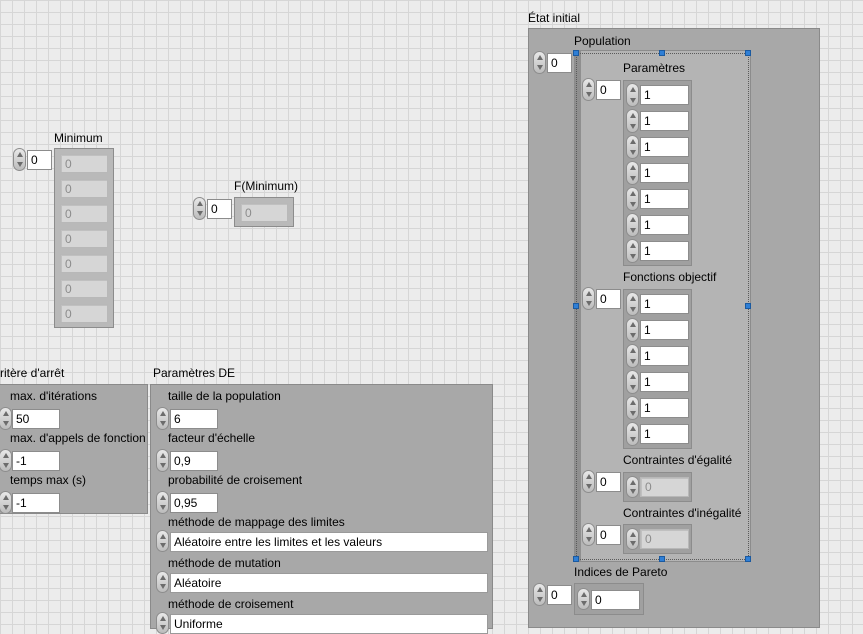  I want to click on contraintes-egalite-index-spinner, so click(588, 481).